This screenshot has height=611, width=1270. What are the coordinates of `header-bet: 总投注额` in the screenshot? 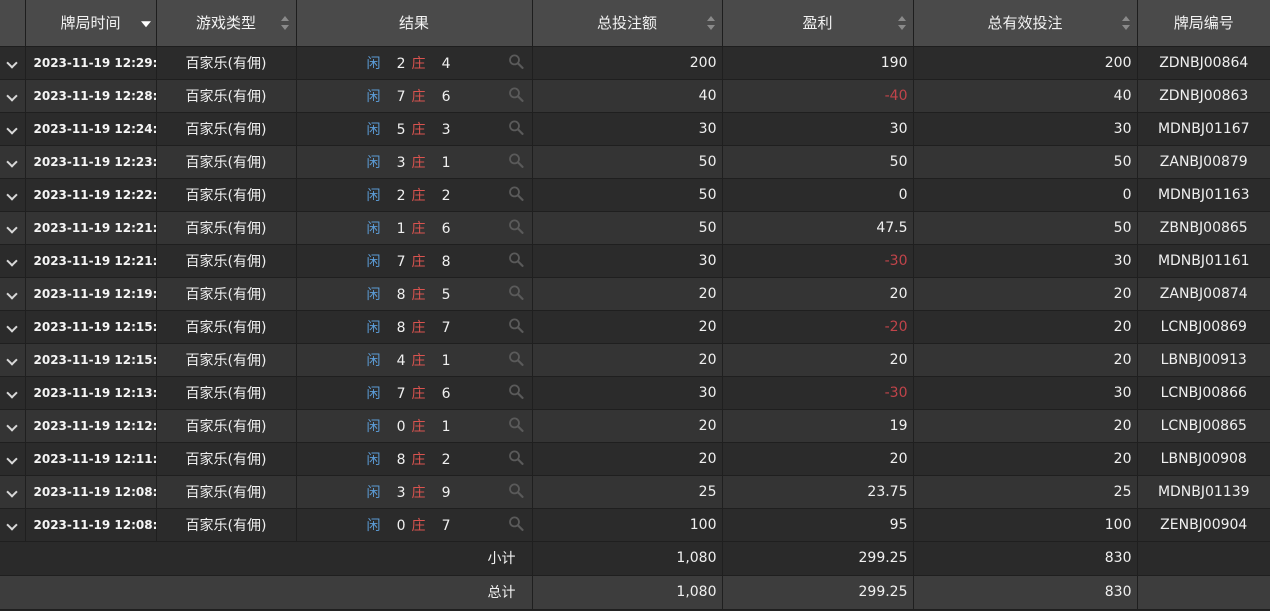 It's located at (627, 23).